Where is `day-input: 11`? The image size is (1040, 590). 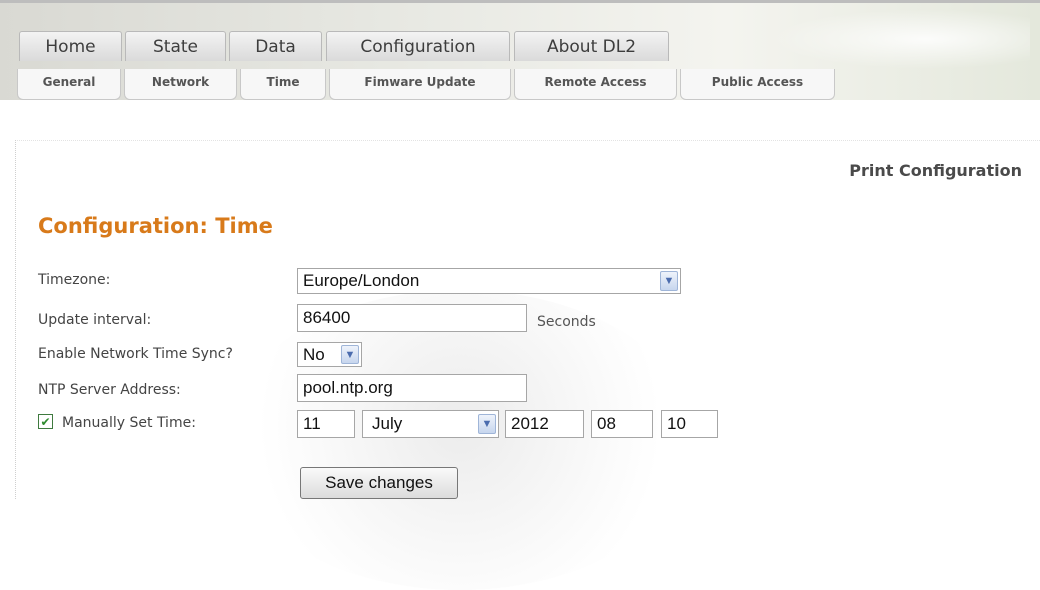 day-input: 11 is located at coordinates (326, 424).